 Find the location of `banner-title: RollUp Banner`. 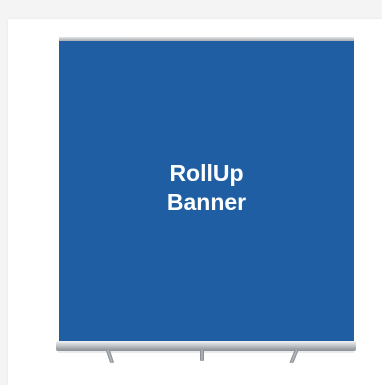

banner-title: RollUp Banner is located at coordinates (206, 188).